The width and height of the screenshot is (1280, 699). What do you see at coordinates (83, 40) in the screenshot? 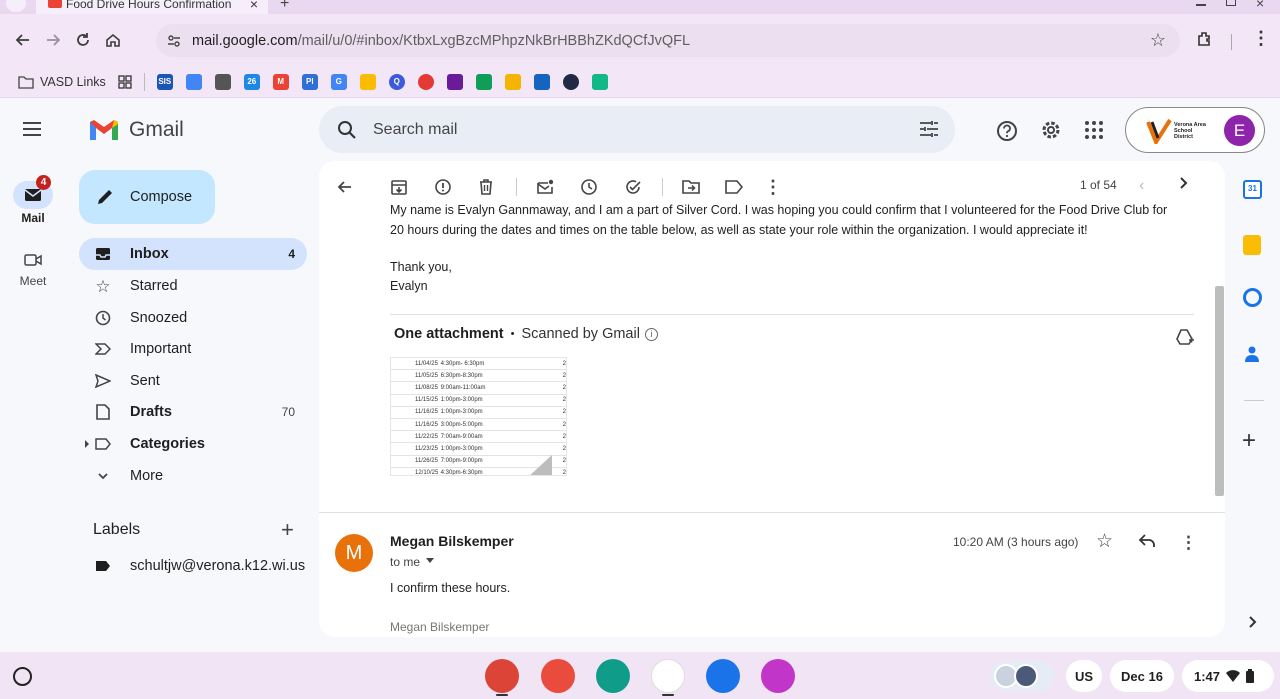
I see `reload-icon` at bounding box center [83, 40].